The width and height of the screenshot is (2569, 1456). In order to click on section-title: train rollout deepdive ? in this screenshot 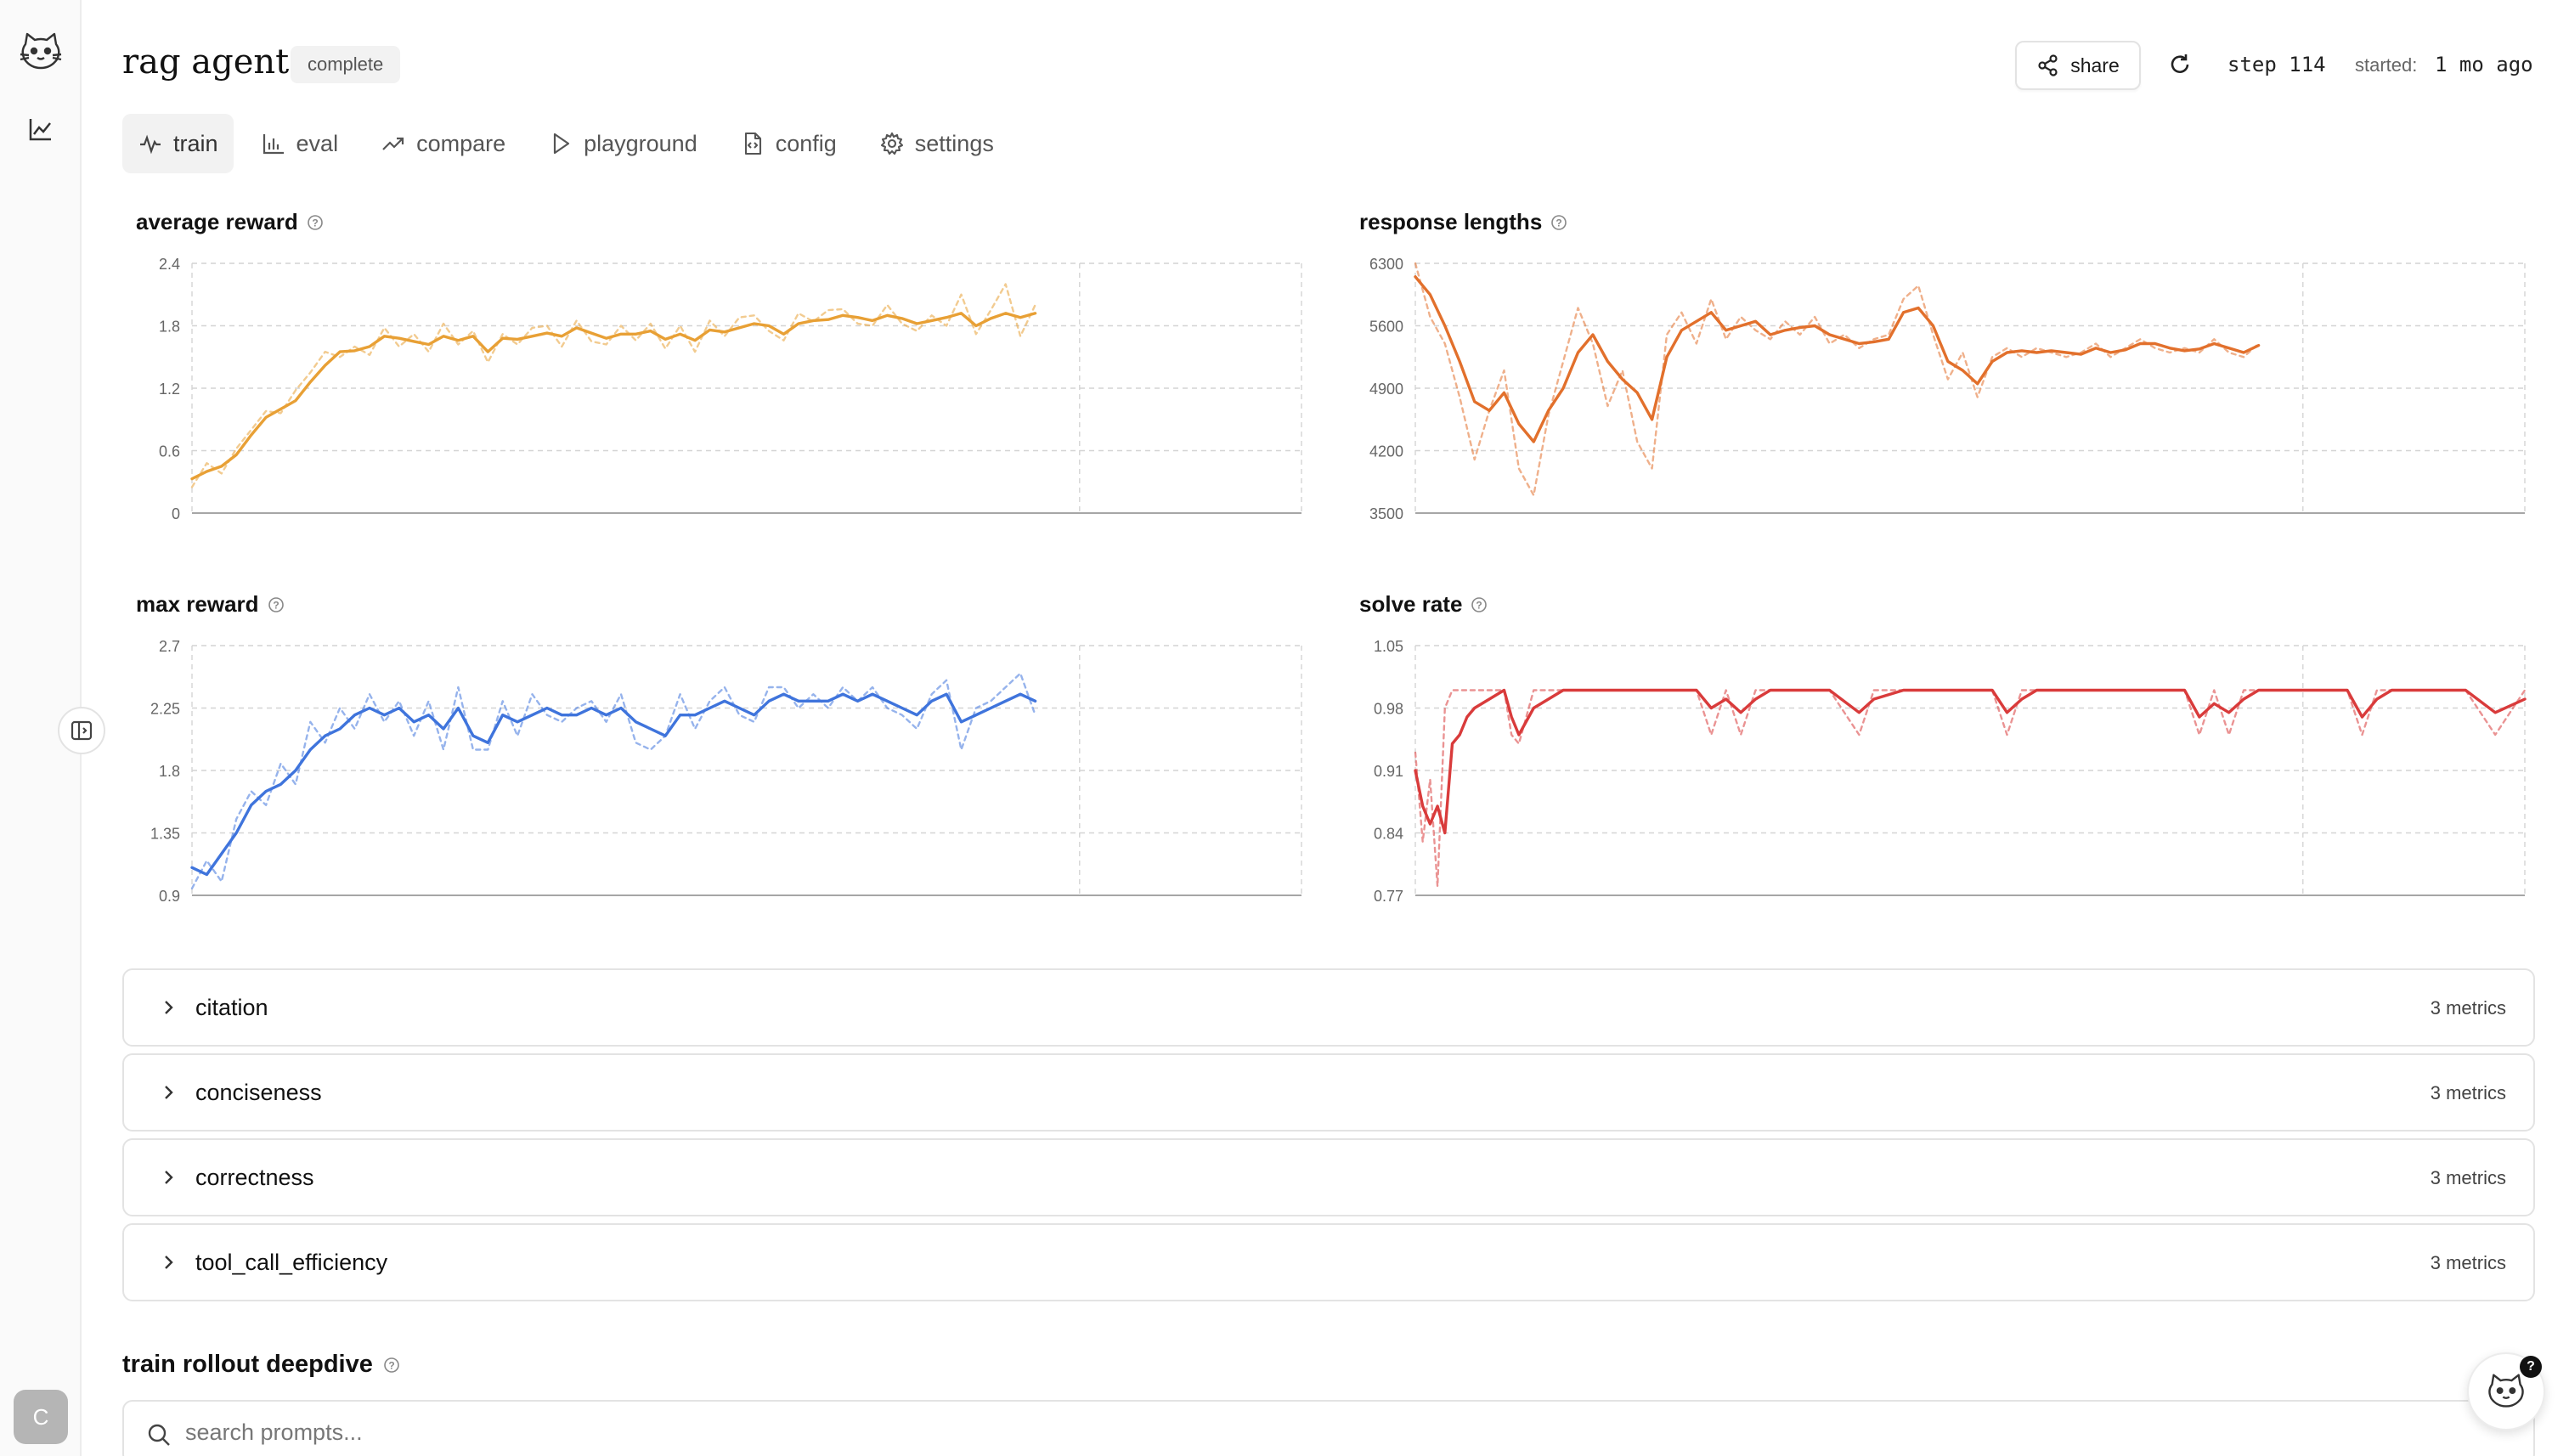, I will do `click(261, 1365)`.